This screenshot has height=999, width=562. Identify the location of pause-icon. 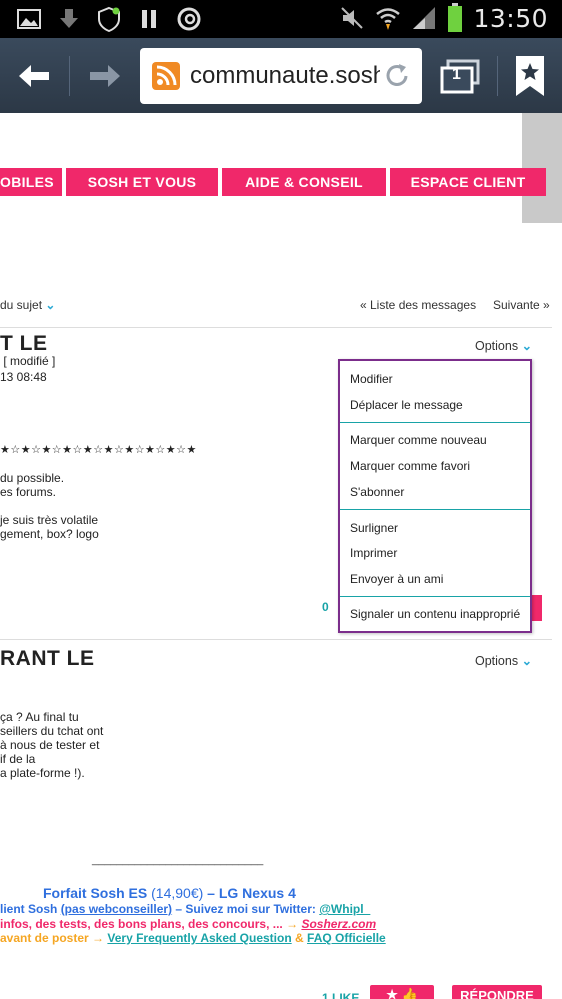
(149, 19).